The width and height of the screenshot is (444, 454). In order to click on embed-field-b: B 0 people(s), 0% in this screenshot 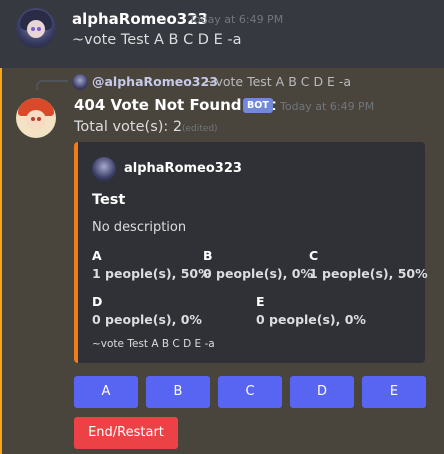, I will do `click(258, 264)`.